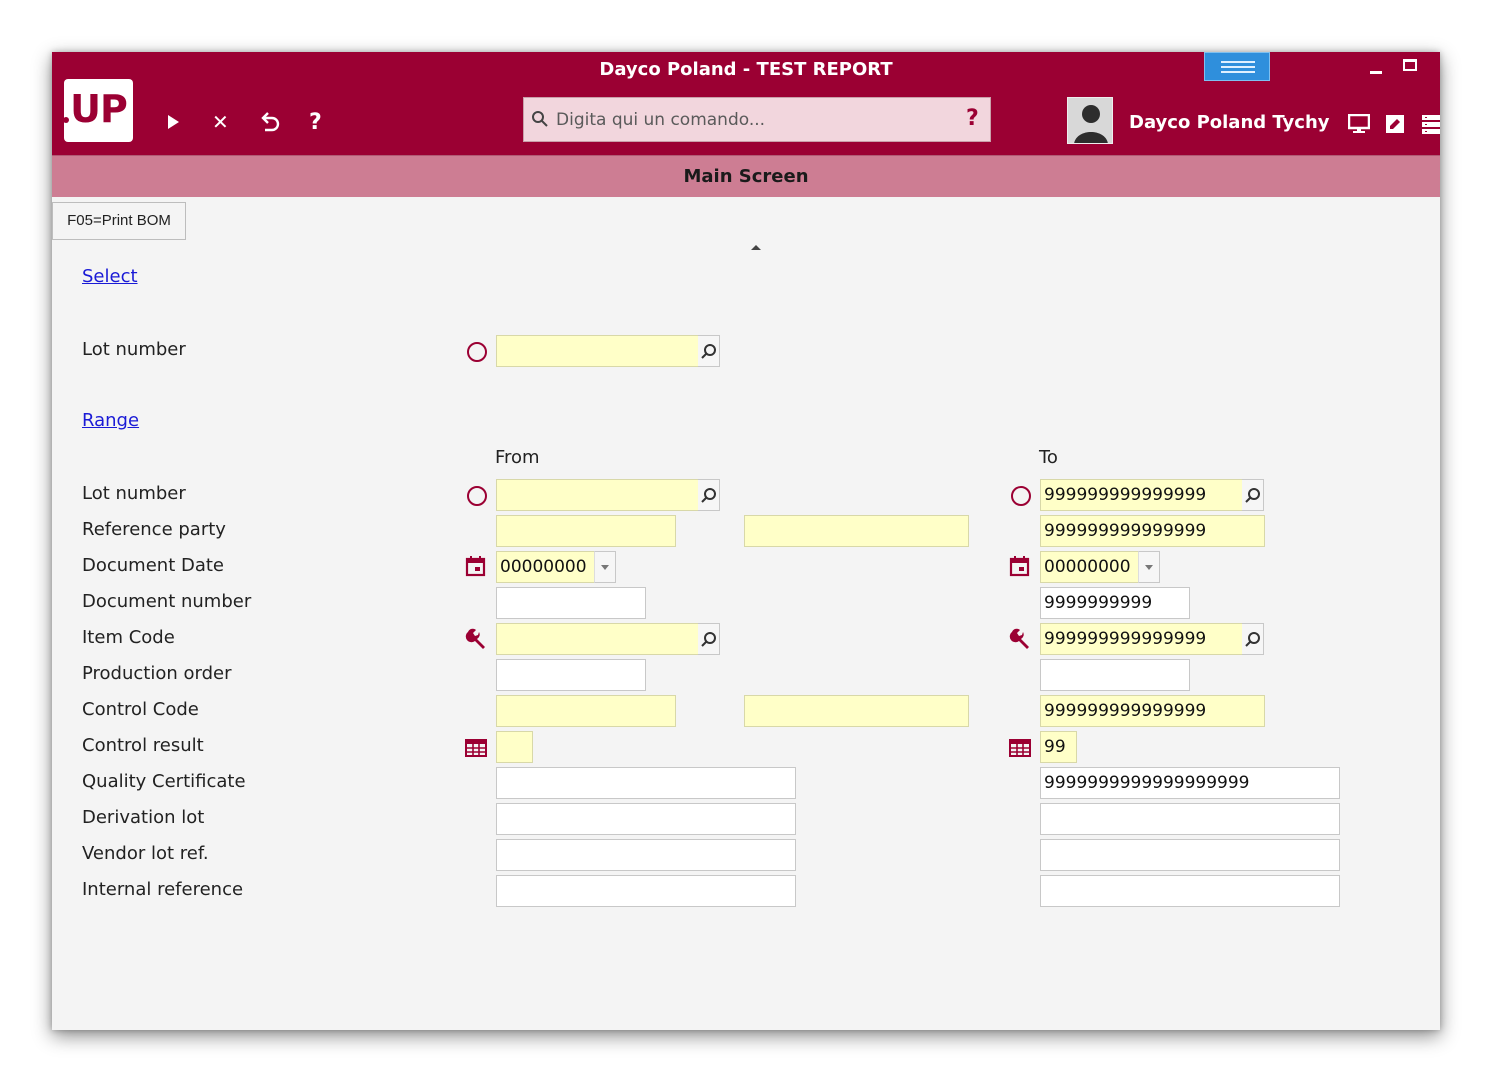 Image resolution: width=1492 pixels, height=1083 pixels. I want to click on select-link: Select, so click(110, 276).